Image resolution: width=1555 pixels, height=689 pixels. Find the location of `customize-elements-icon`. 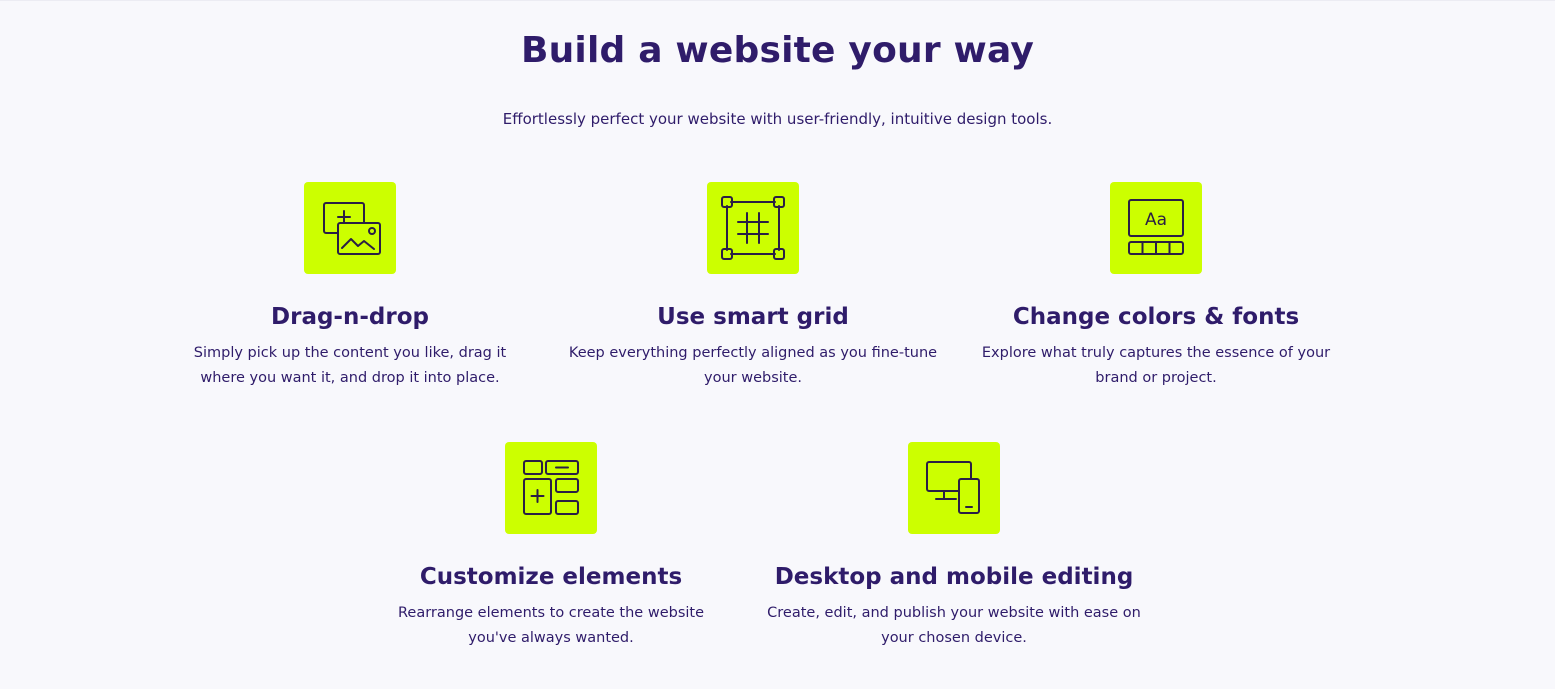

customize-elements-icon is located at coordinates (551, 487).